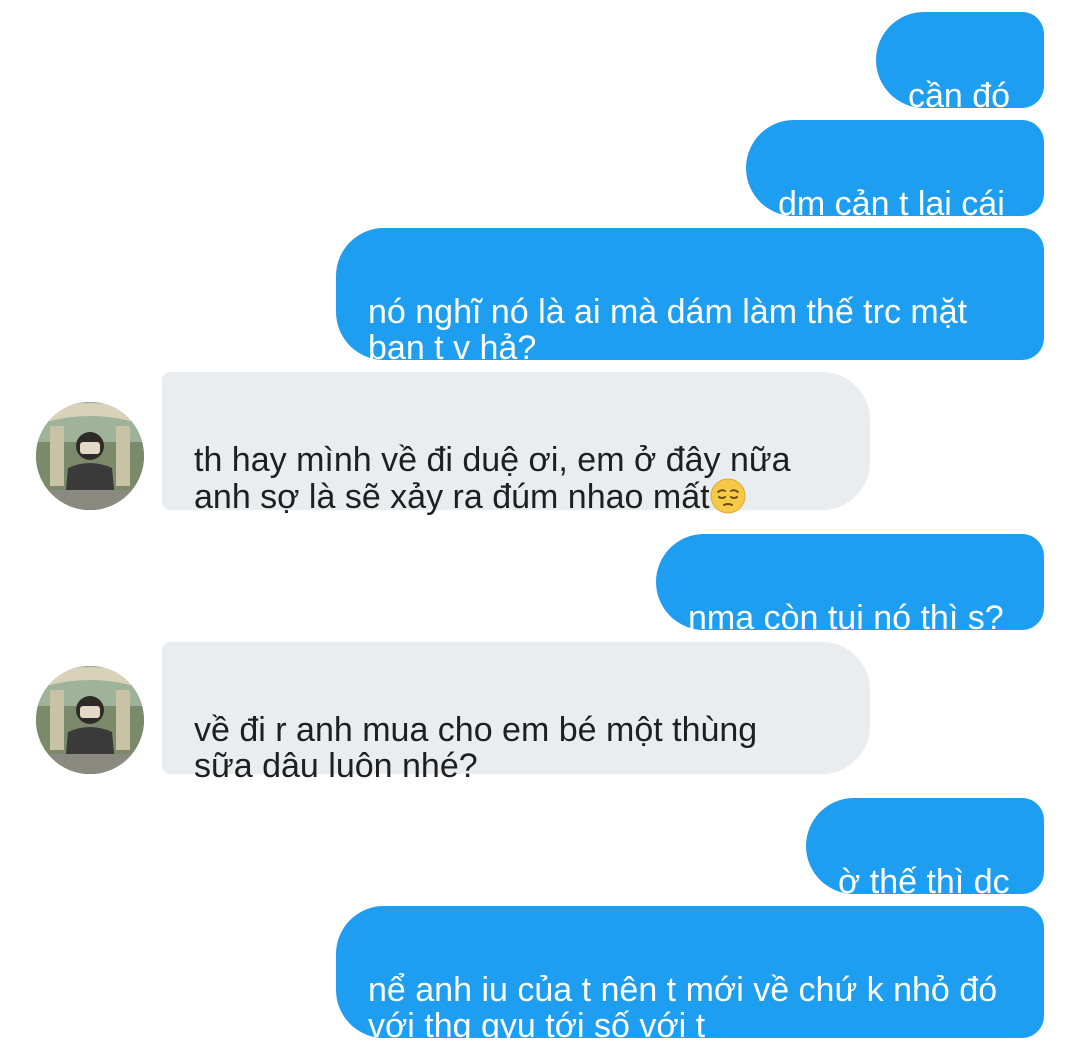 This screenshot has height=1056, width=1080. Describe the element at coordinates (925, 849) in the screenshot. I see `message-bubble-outgoing: ờ thế thì dc` at that location.